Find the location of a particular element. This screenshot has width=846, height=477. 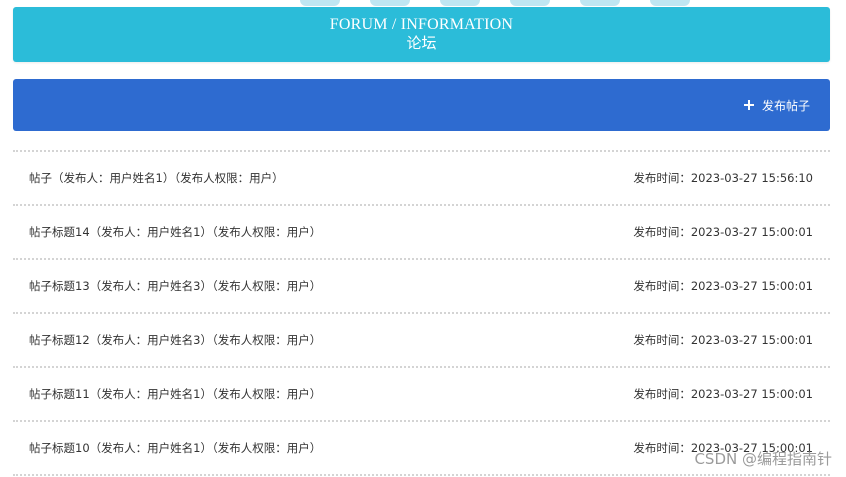

post-title: 帖子标题12（发布人：用户姓名3）（发布人权限：用户） is located at coordinates (175, 340).